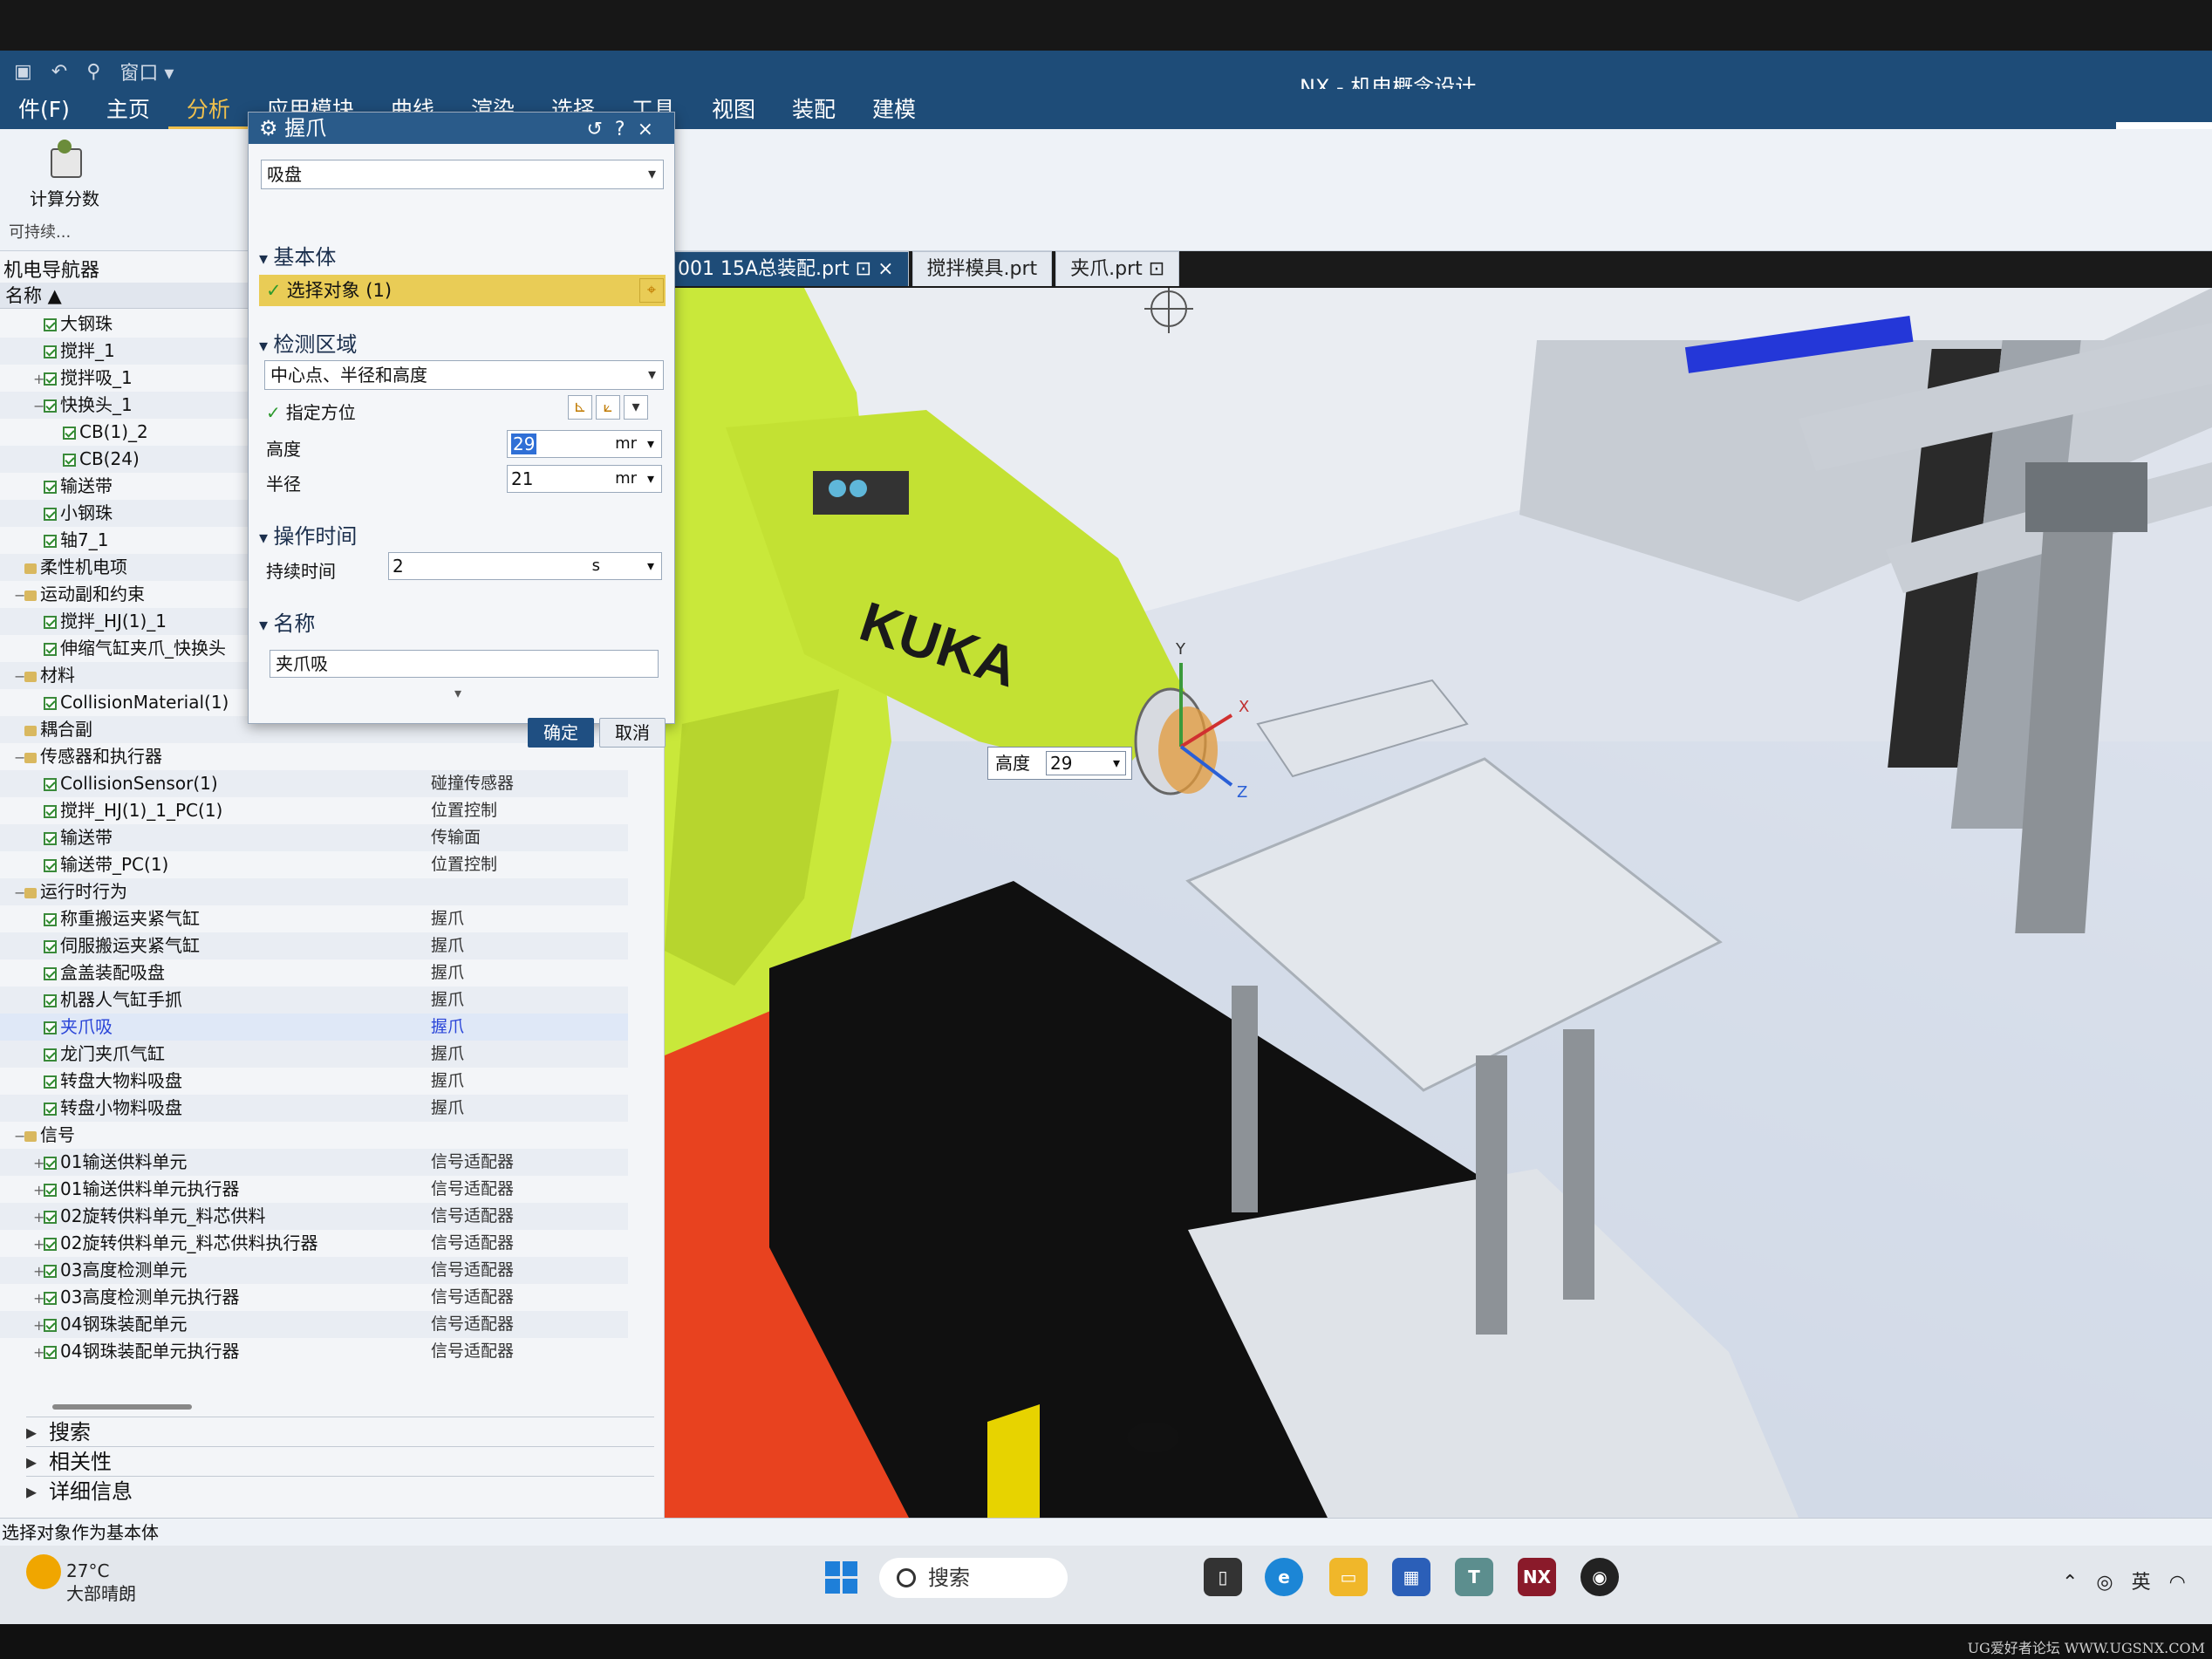  I want to click on menu-assembly: 装配, so click(814, 110).